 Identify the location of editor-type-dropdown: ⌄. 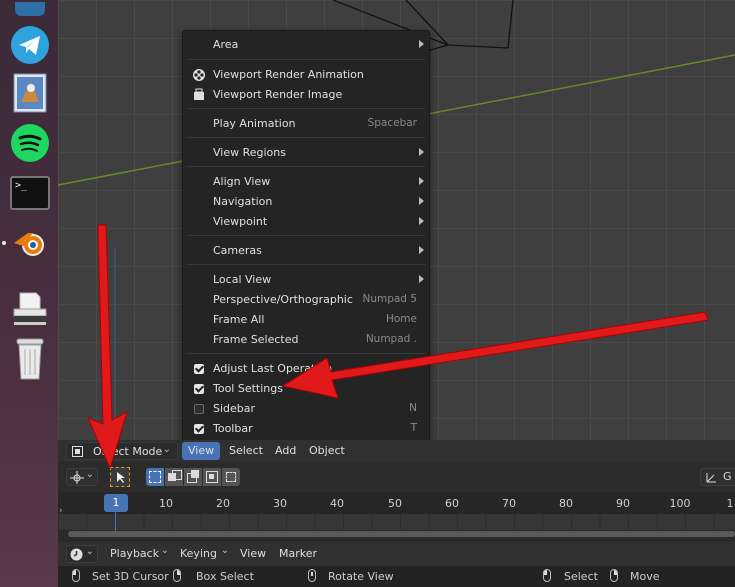
(82, 554).